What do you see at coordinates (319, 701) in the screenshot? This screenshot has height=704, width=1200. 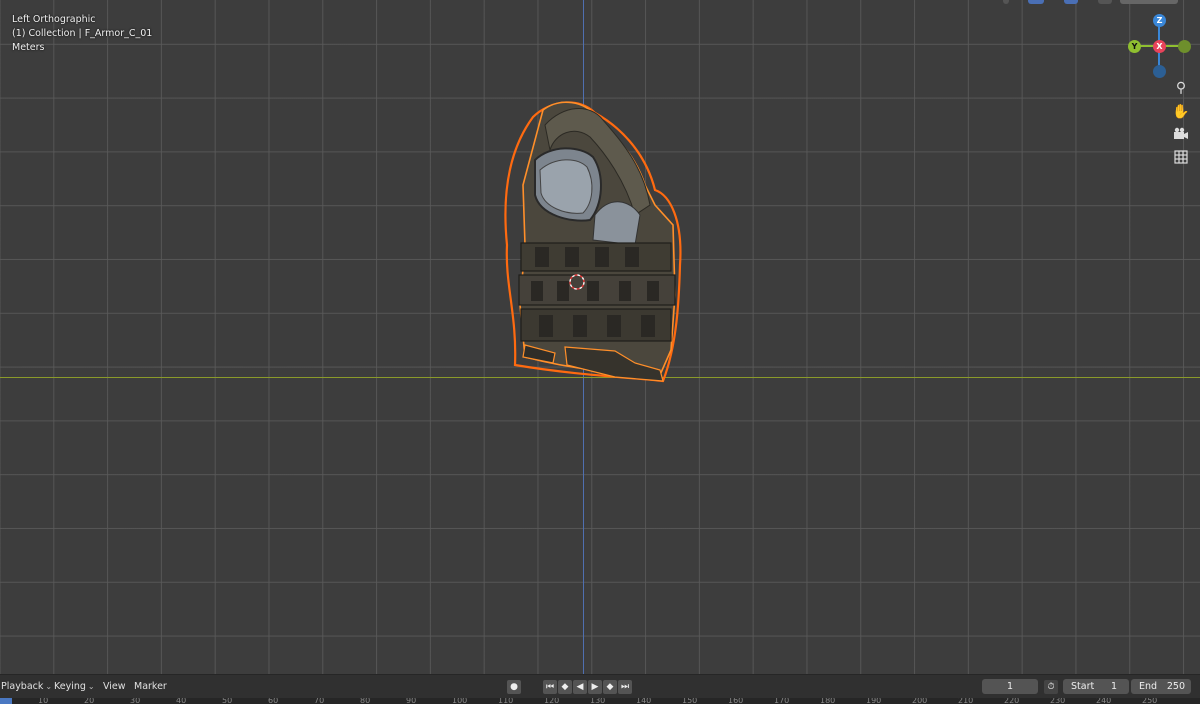 I see `ruler-tick: 70` at bounding box center [319, 701].